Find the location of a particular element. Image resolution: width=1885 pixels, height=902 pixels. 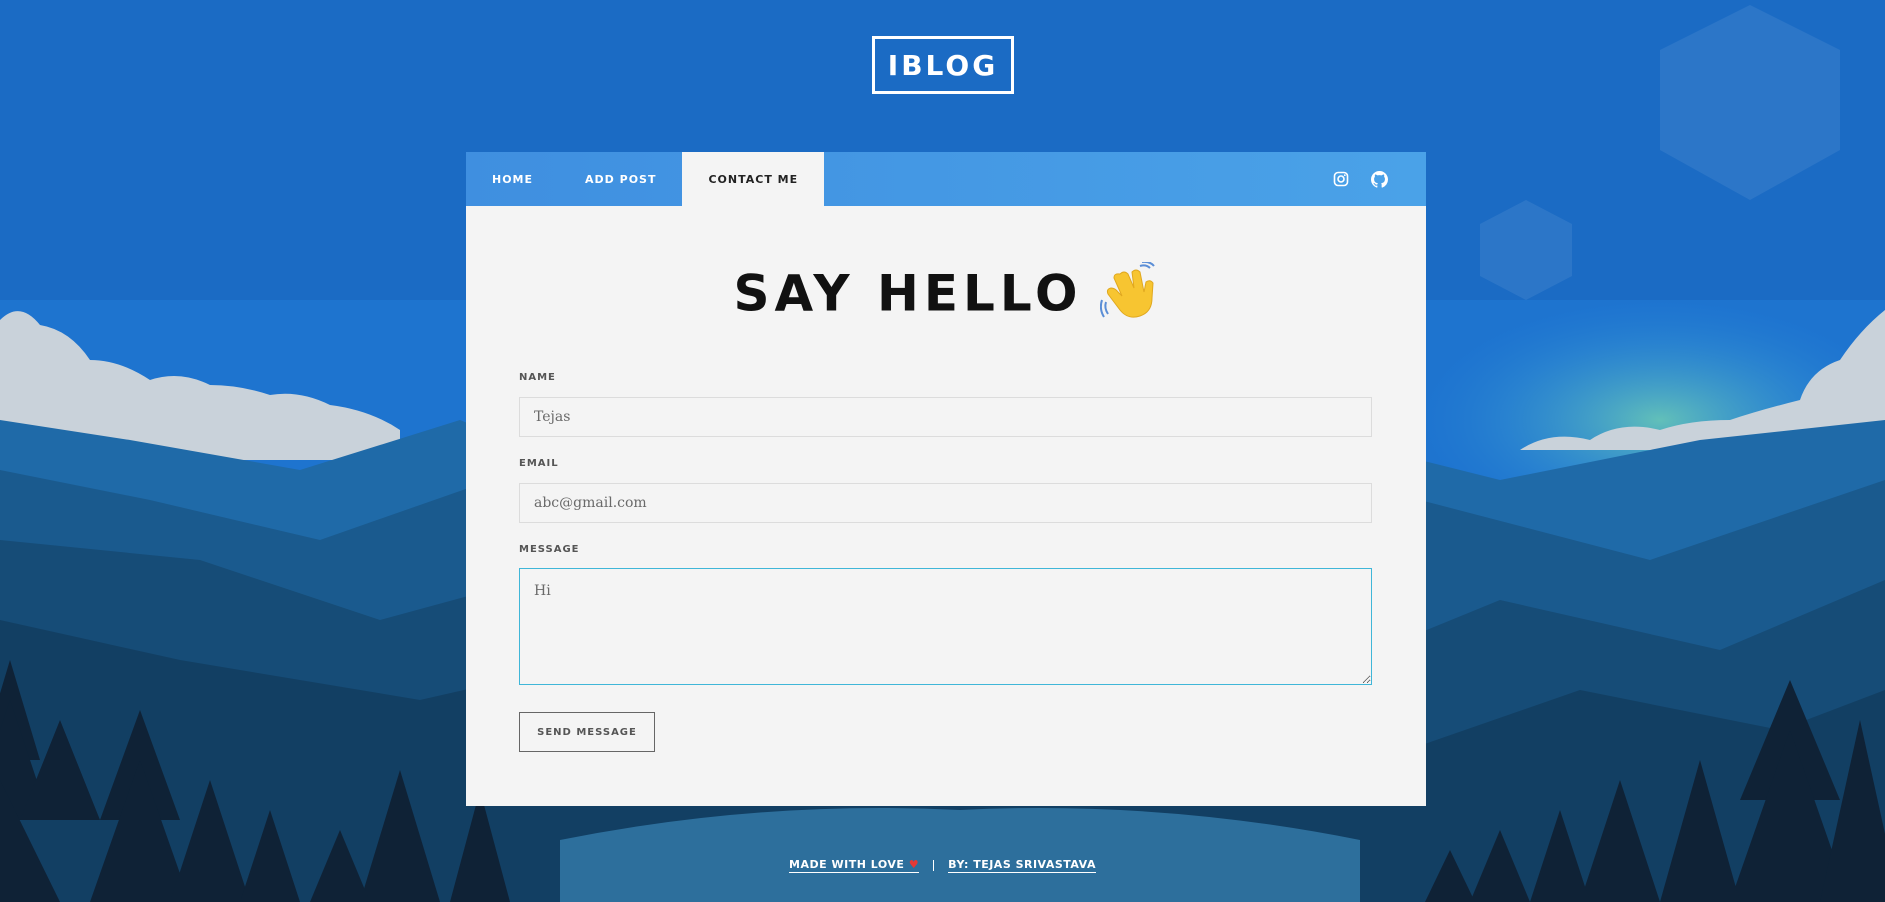

page-title-text: SAY HELLO is located at coordinates (908, 293).